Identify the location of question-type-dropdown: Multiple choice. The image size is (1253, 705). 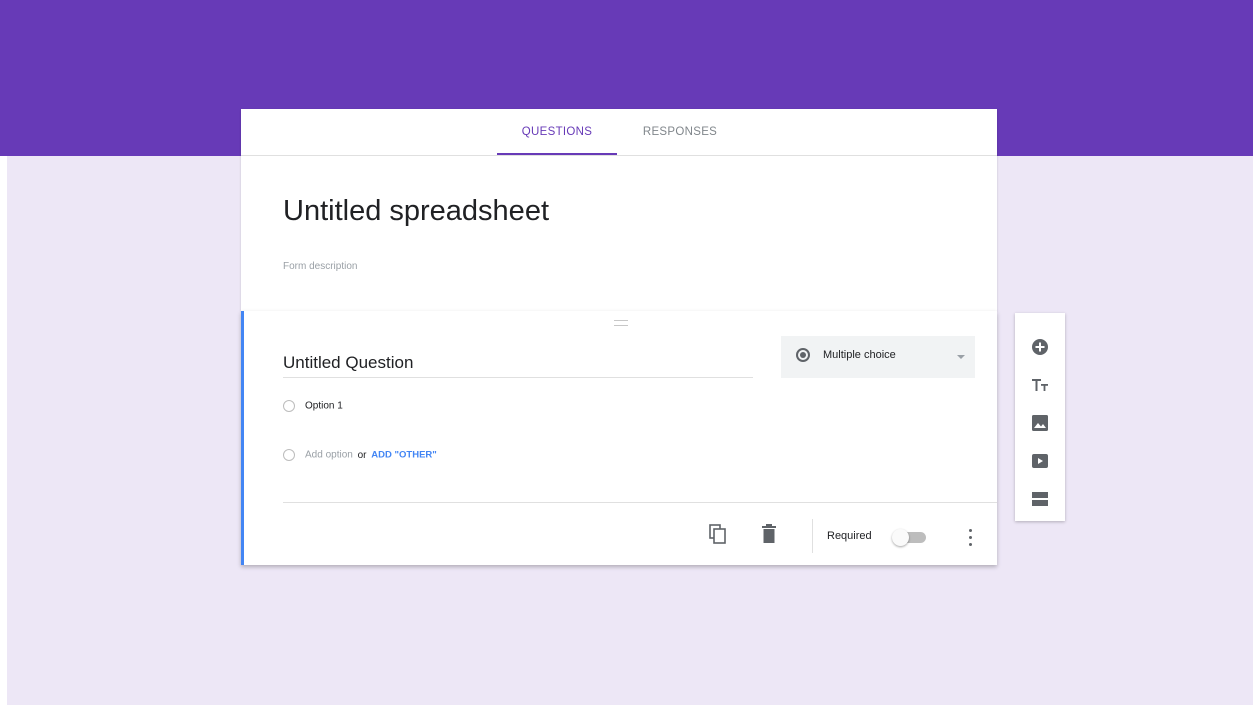
(878, 357).